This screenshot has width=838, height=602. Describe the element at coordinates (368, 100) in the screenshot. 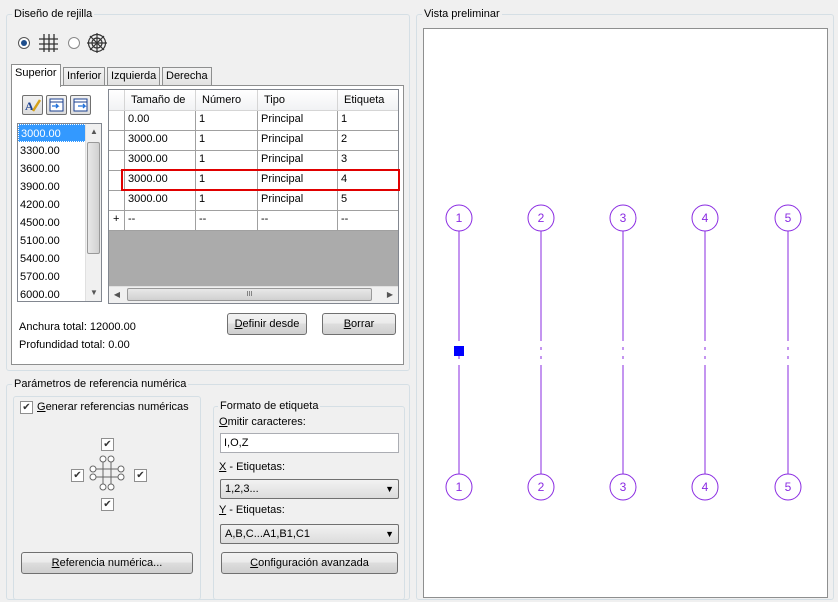

I see `column-header-label: Etiqueta` at that location.